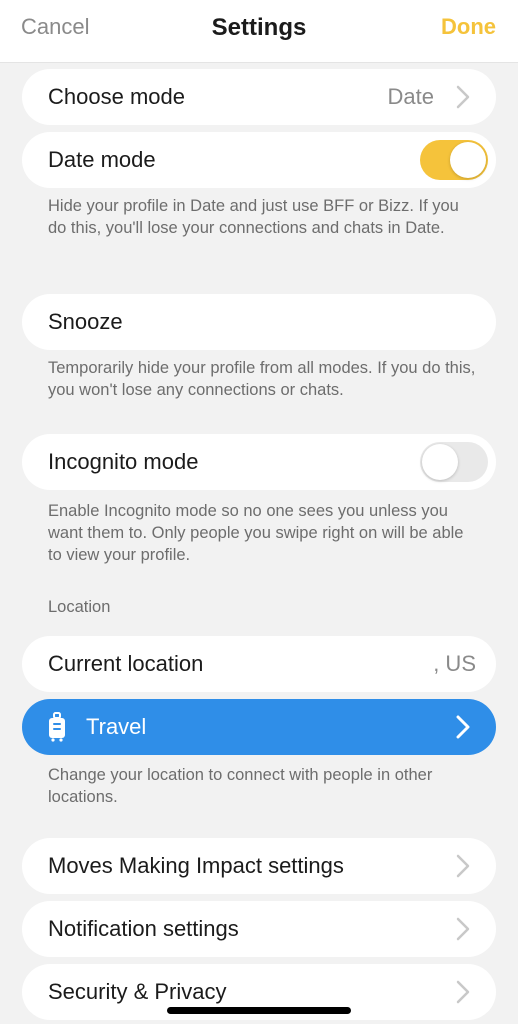 Image resolution: width=518 pixels, height=1024 pixels. Describe the element at coordinates (454, 663) in the screenshot. I see `current-location-value: , US` at that location.